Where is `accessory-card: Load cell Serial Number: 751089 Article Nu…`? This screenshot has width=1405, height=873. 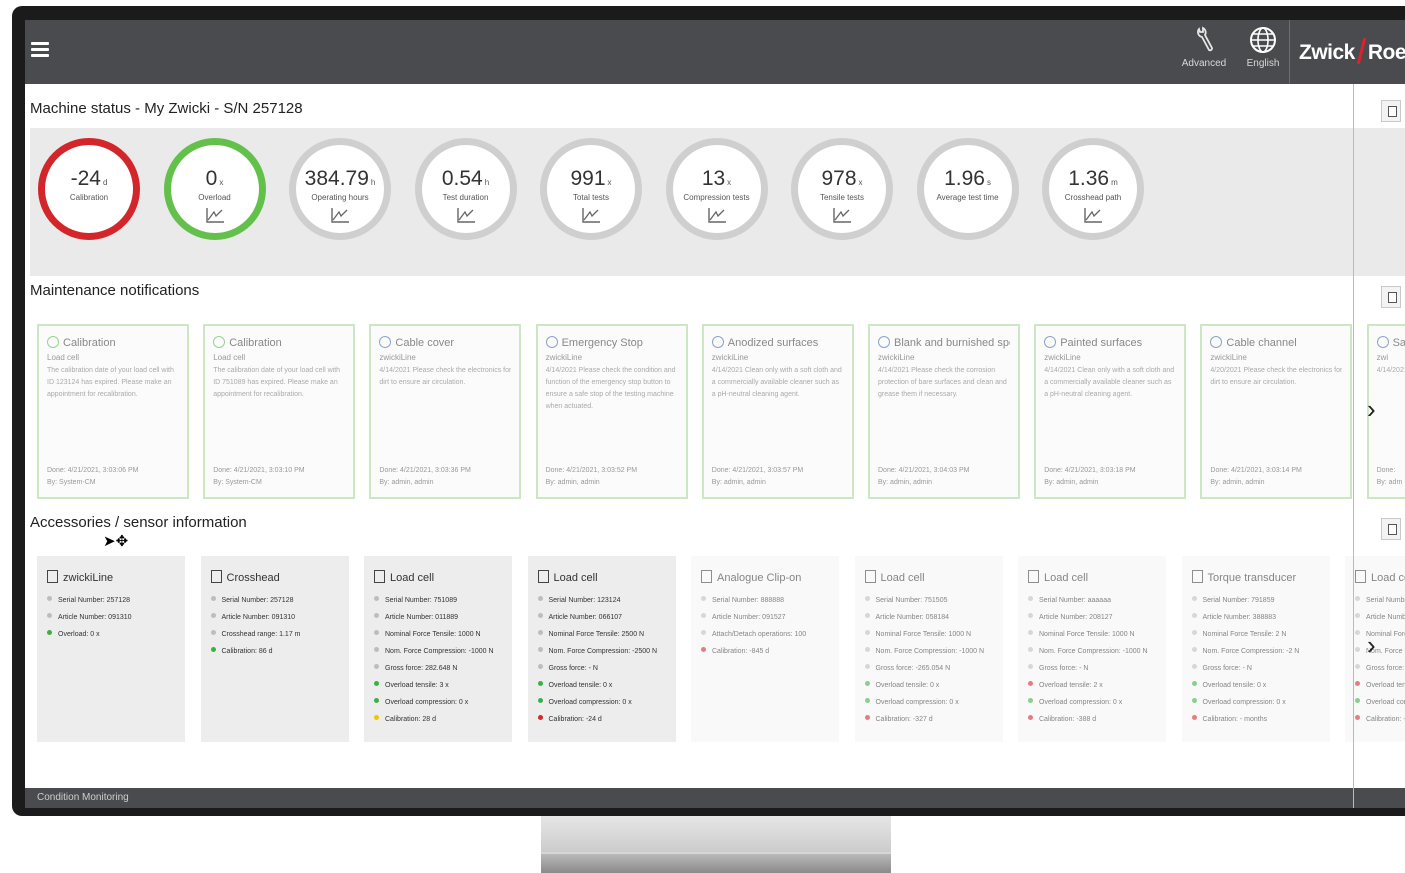
accessory-card: Load cell Serial Number: 751089 Article Nu… is located at coordinates (438, 649).